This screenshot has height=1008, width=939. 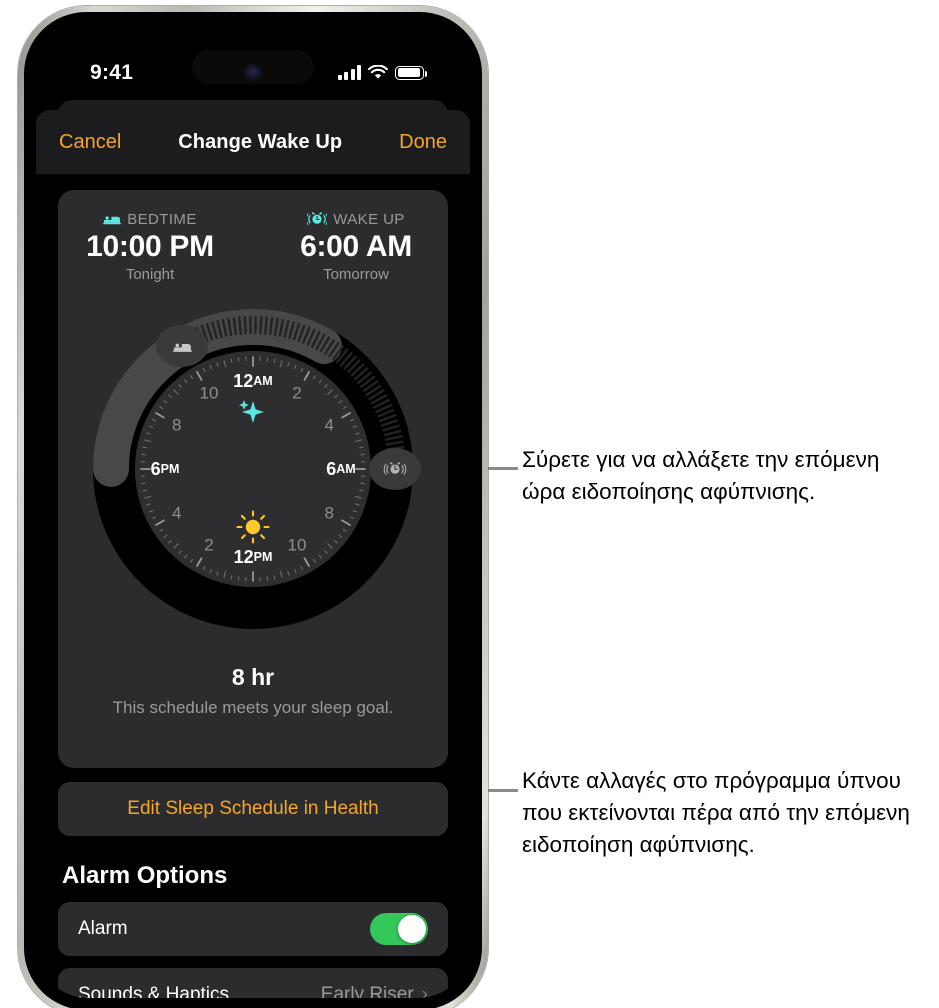 What do you see at coordinates (154, 991) in the screenshot?
I see `sounds-haptics-label: Sounds & Haptics` at bounding box center [154, 991].